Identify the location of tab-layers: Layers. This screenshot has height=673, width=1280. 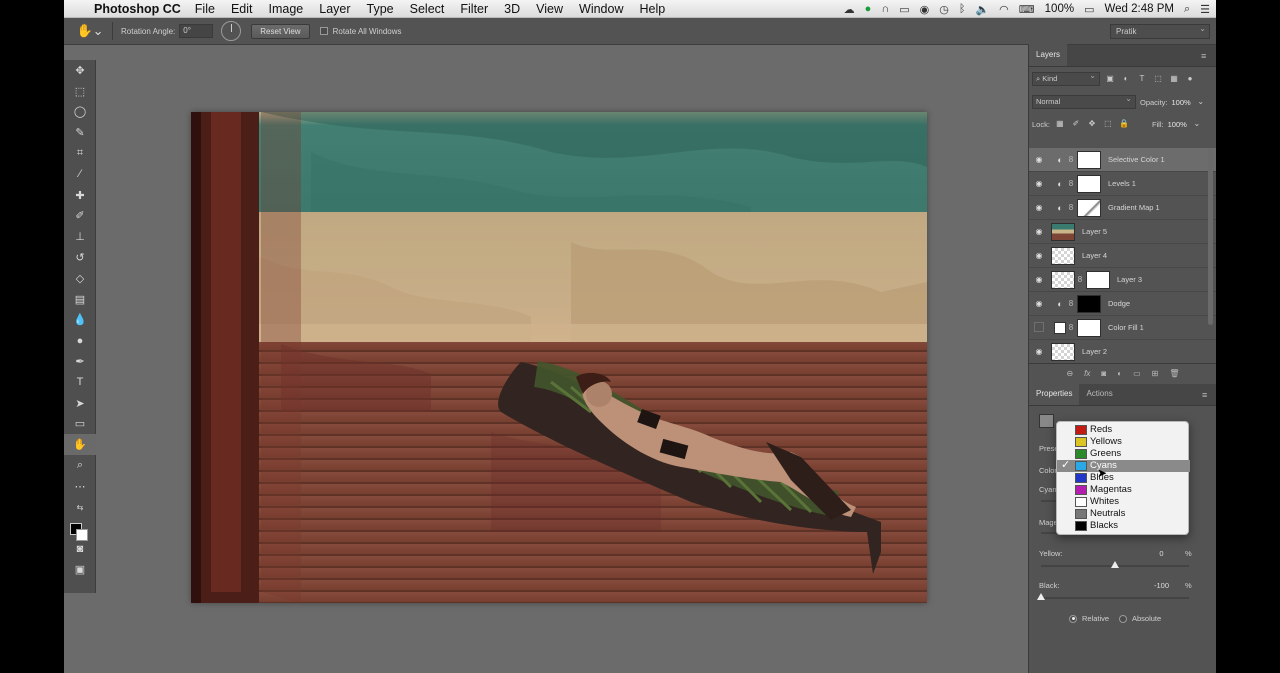
(1048, 55).